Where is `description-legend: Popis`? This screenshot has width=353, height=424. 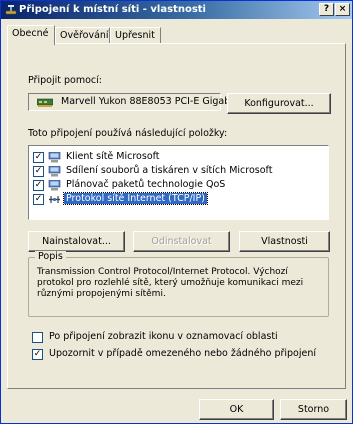 description-legend: Popis is located at coordinates (50, 256).